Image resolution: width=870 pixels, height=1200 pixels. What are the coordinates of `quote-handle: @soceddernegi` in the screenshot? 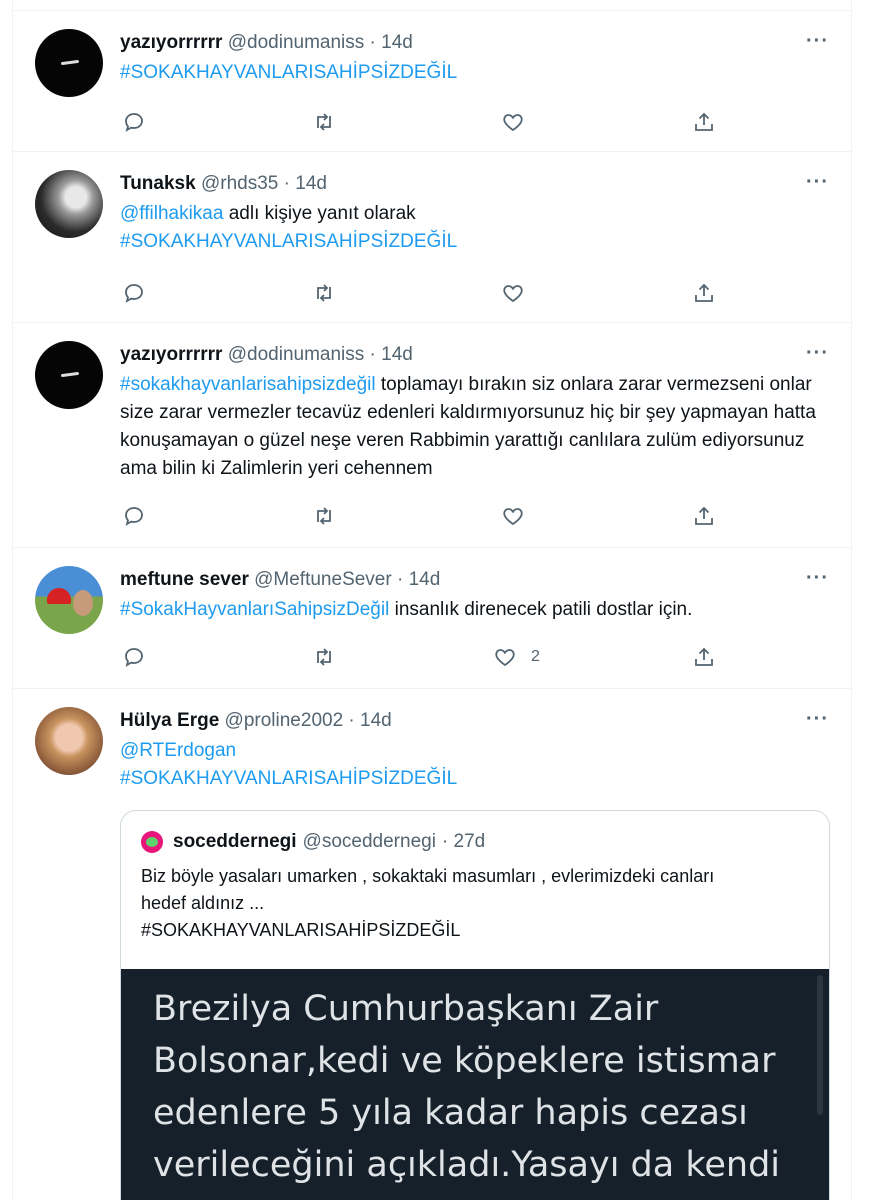 It's located at (369, 841).